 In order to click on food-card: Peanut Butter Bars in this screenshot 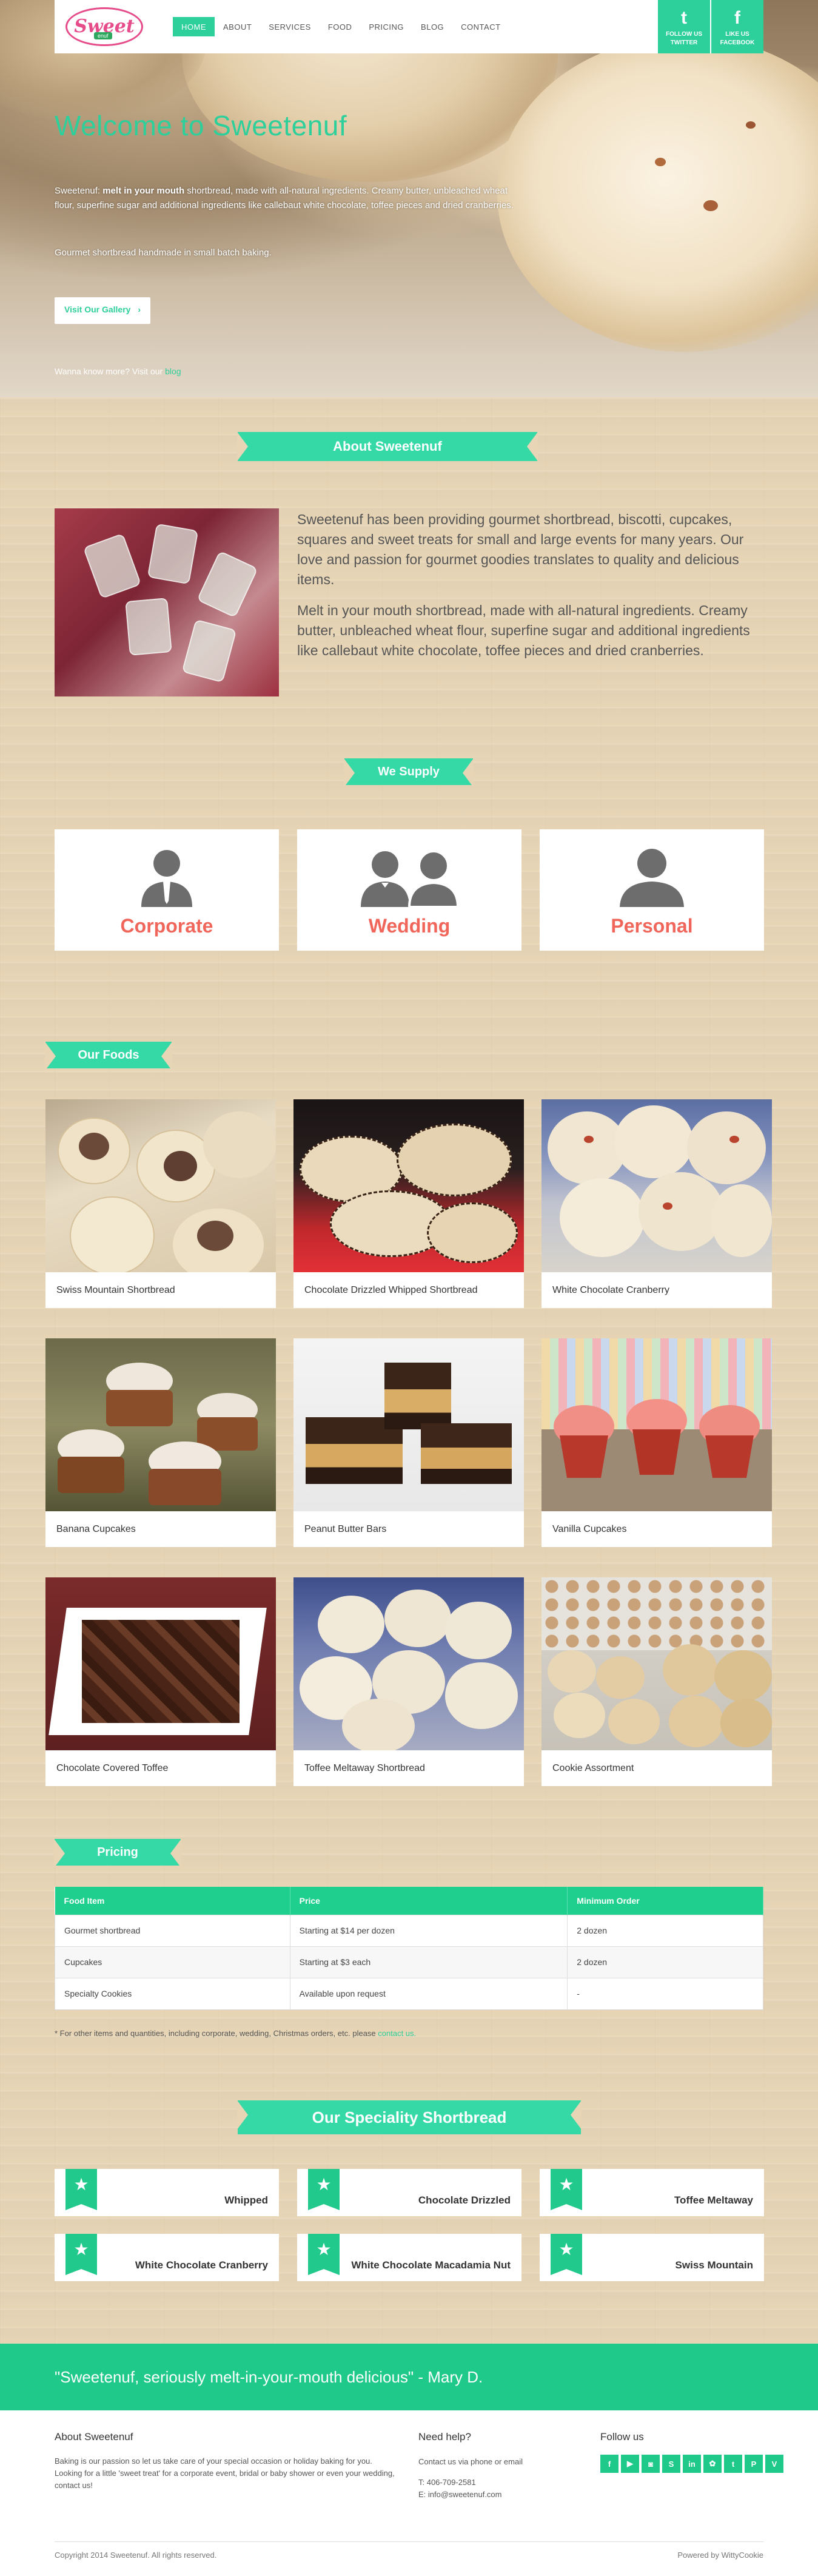, I will do `click(409, 1442)`.